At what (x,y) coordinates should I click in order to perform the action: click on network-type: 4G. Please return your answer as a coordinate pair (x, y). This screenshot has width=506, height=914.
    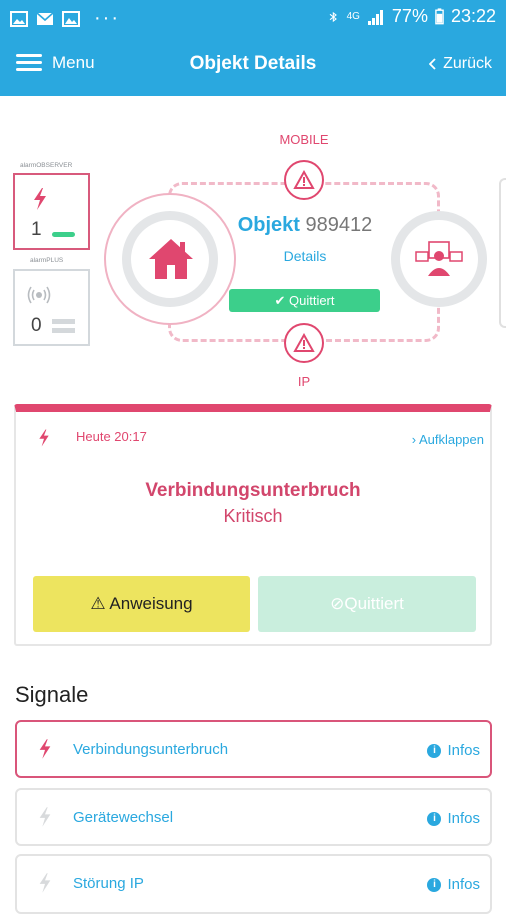
    Looking at the image, I should click on (353, 16).